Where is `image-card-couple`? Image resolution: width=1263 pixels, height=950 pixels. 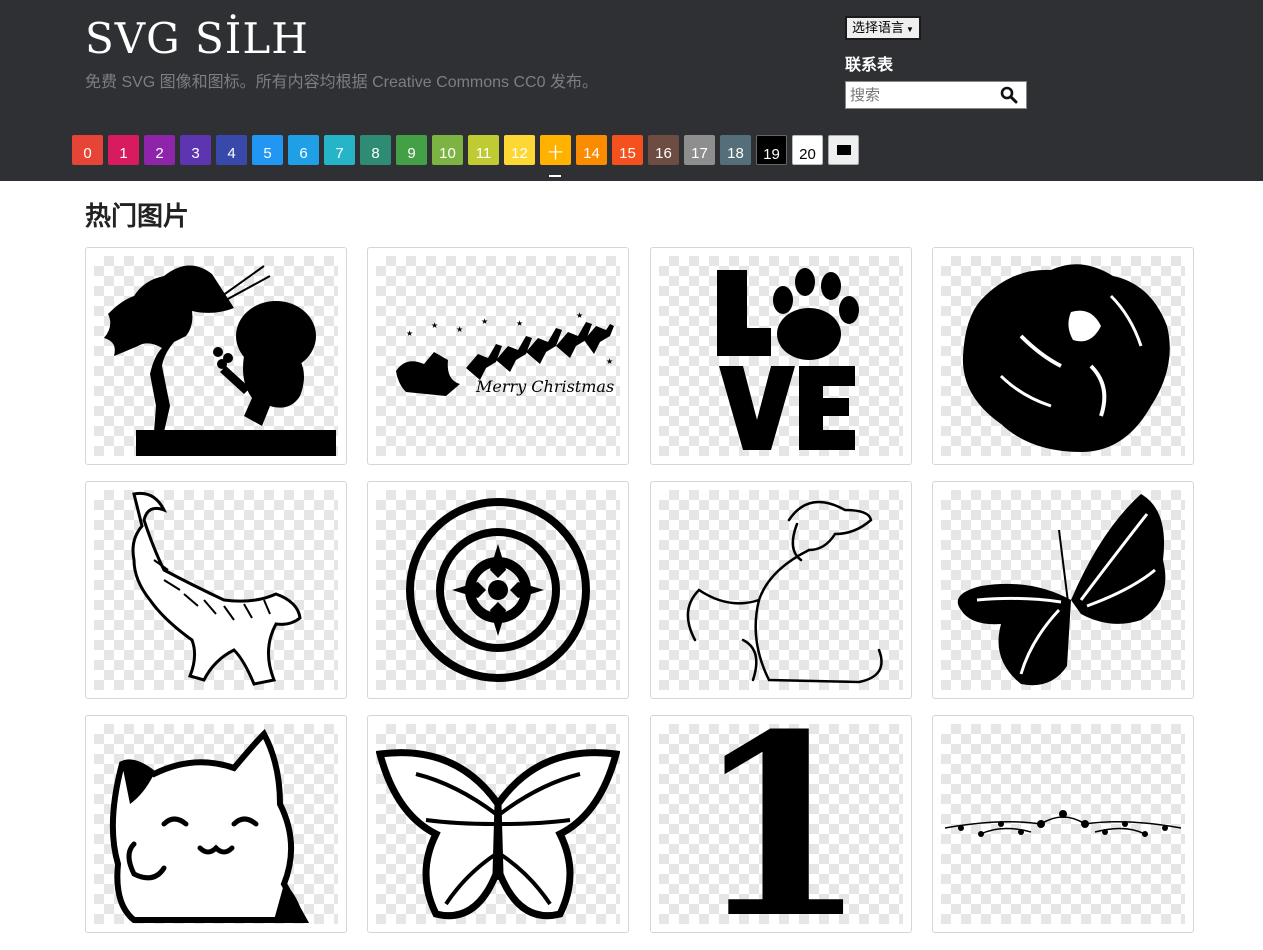
image-card-couple is located at coordinates (216, 356).